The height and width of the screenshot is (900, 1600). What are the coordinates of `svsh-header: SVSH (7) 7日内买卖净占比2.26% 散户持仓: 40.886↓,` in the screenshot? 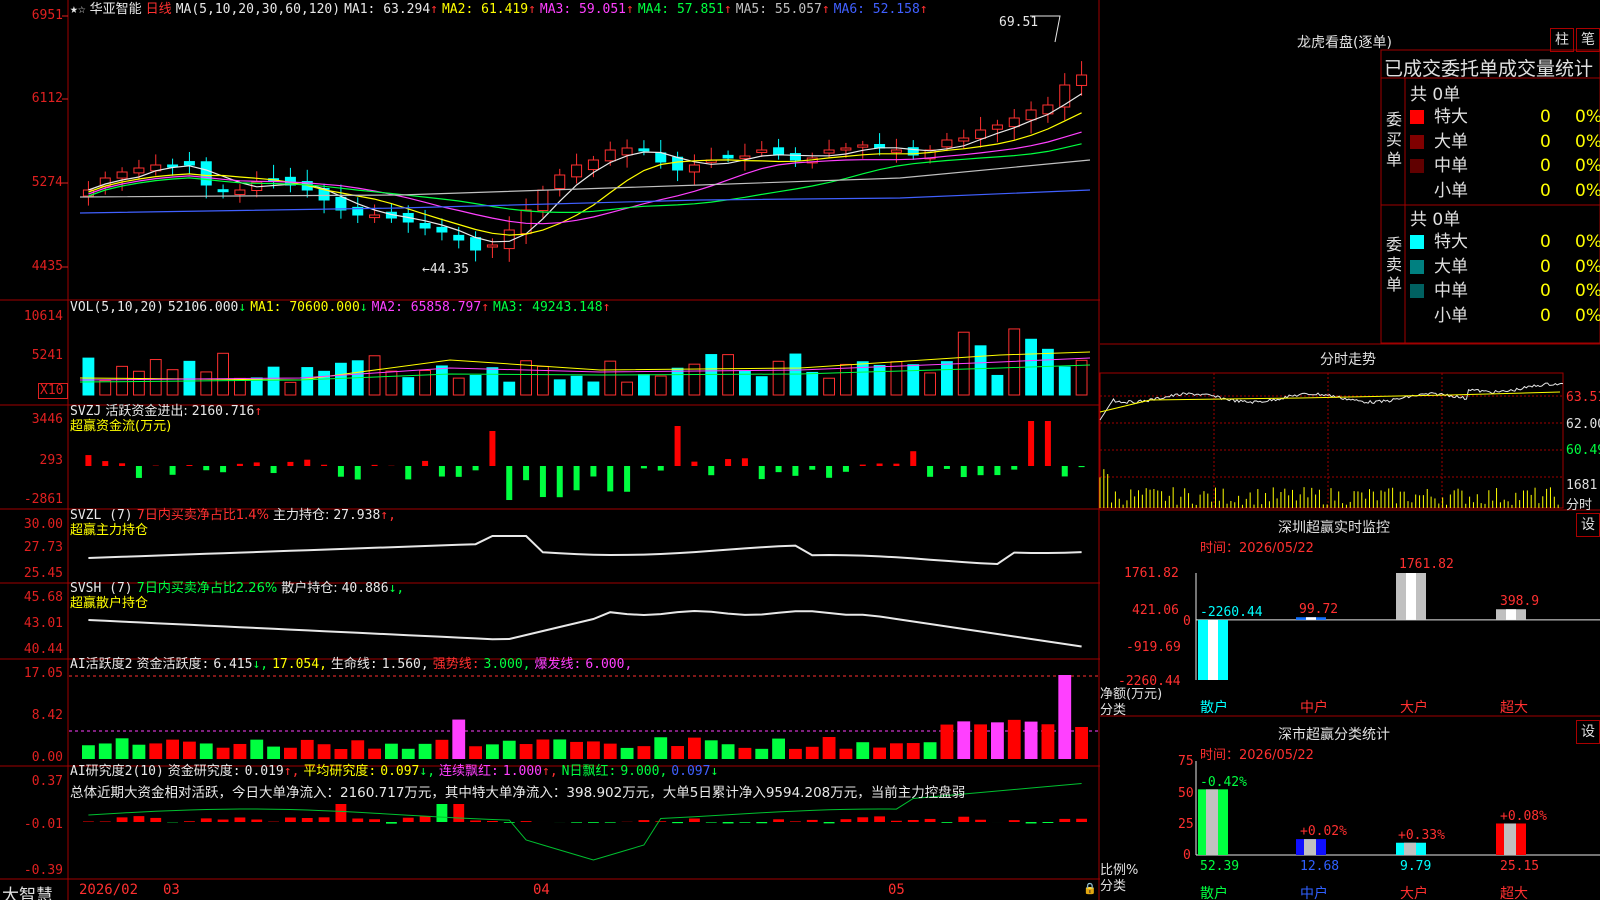 It's located at (239, 588).